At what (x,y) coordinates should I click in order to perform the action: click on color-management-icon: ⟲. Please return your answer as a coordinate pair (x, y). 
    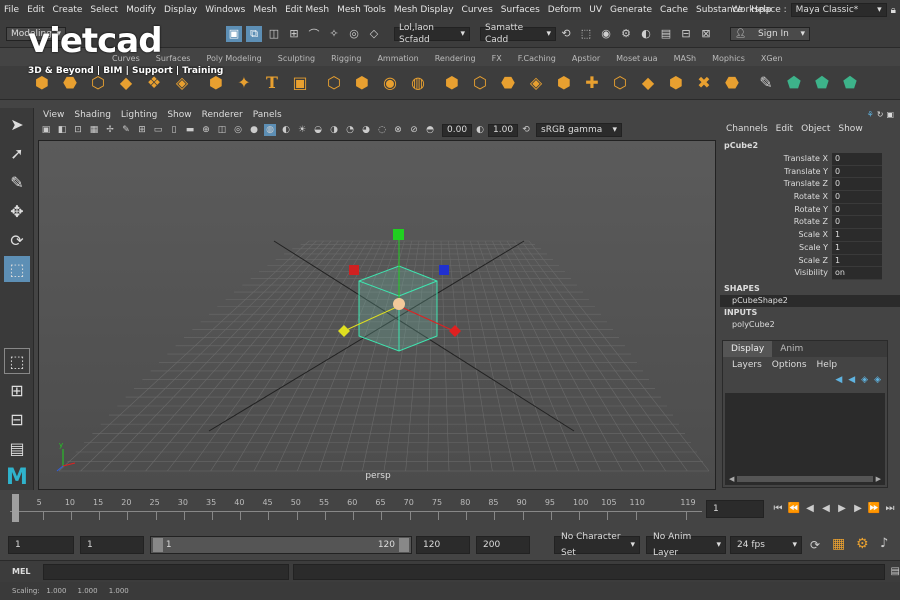
    Looking at the image, I should click on (526, 130).